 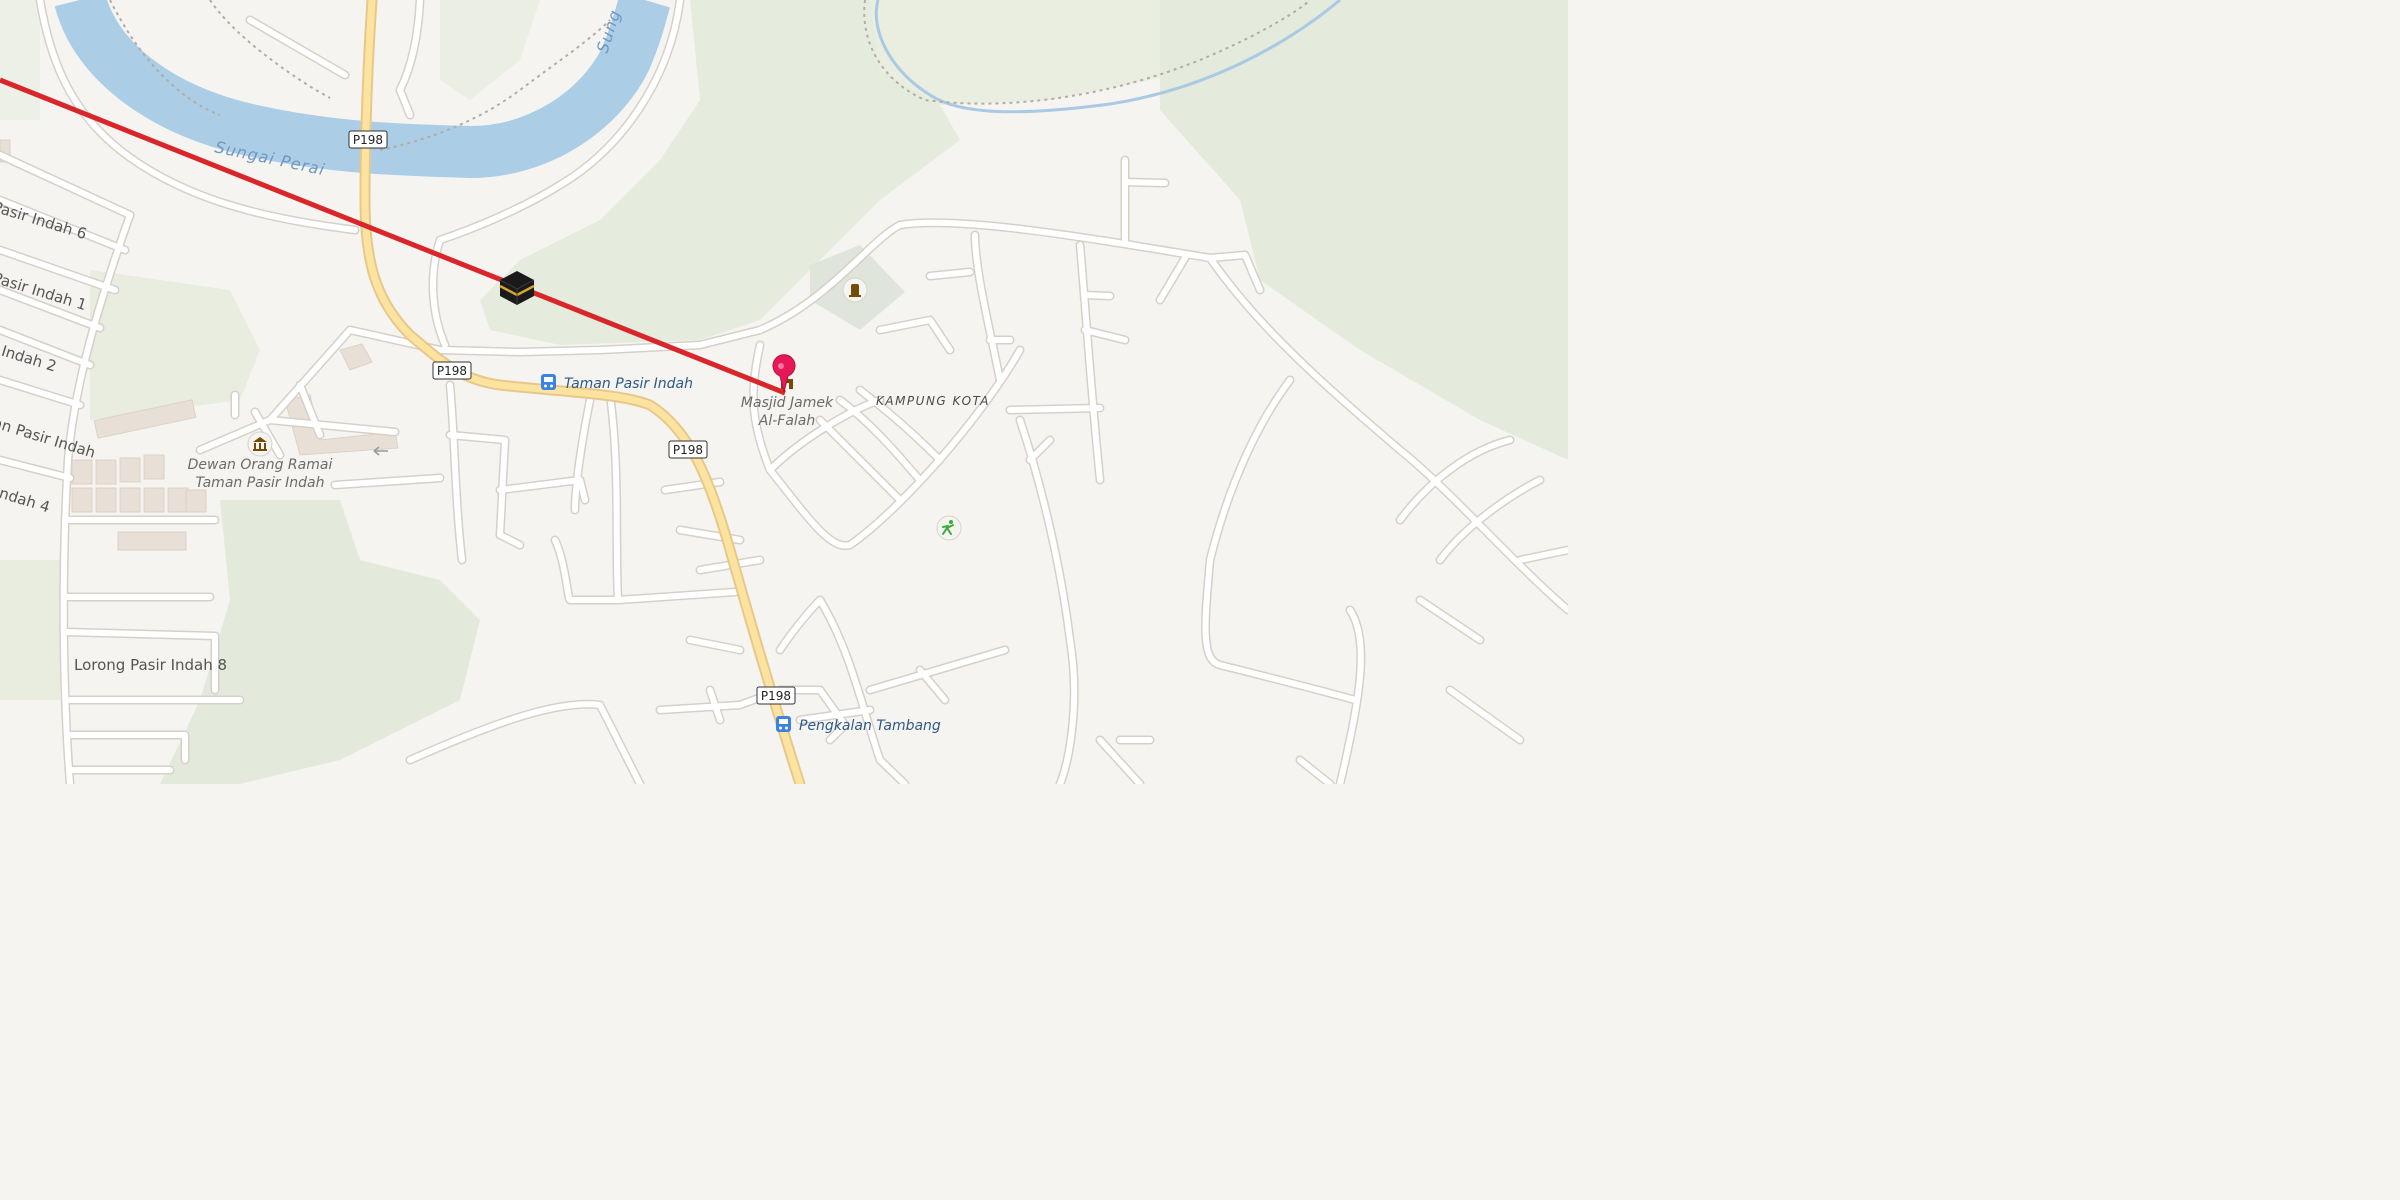 I want to click on bus-stop-pengkalan-tambang: Pengkalan Tambang, so click(x=858, y=725).